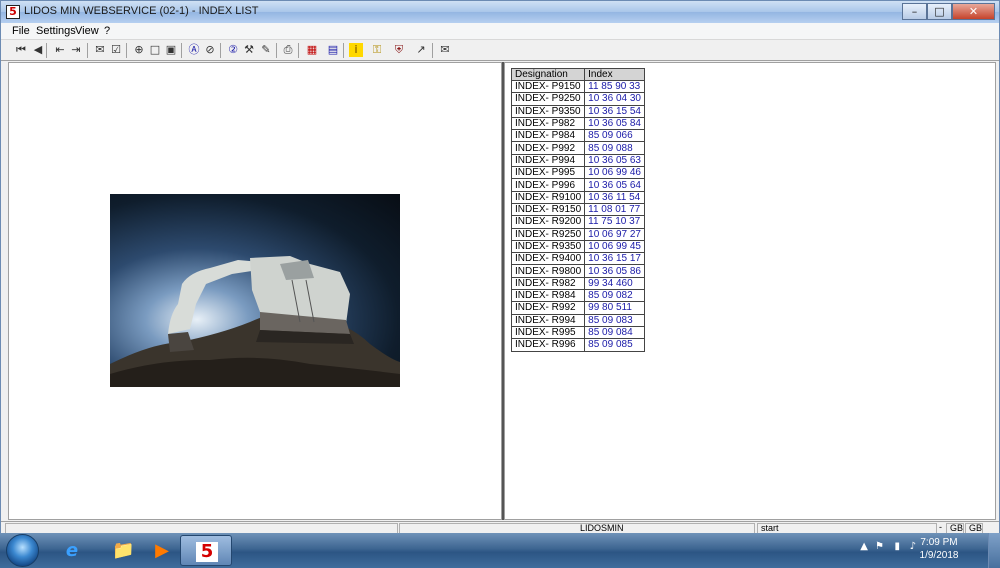 The width and height of the screenshot is (1000, 568). What do you see at coordinates (864, 546) in the screenshot?
I see `tray-expand-icon: ▲` at bounding box center [864, 546].